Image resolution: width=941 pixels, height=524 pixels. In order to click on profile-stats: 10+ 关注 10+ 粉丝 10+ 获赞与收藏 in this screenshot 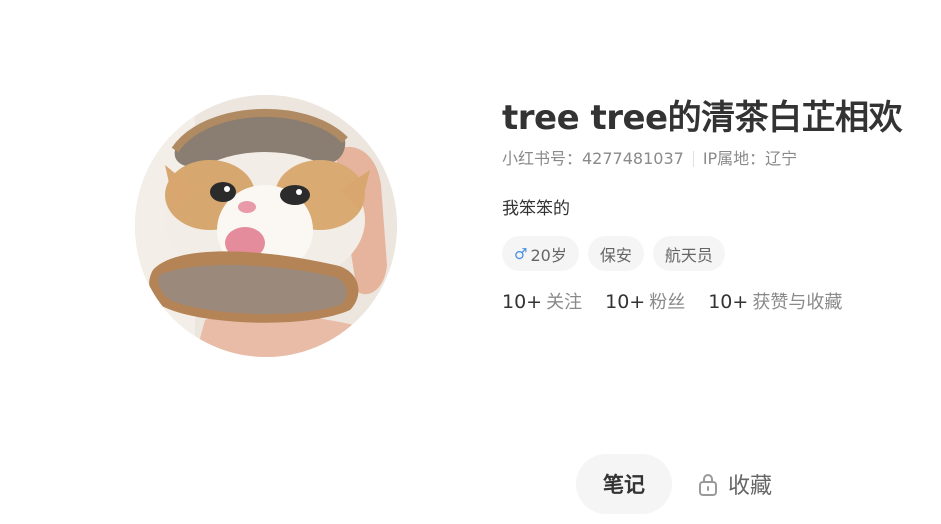, I will do `click(717, 302)`.